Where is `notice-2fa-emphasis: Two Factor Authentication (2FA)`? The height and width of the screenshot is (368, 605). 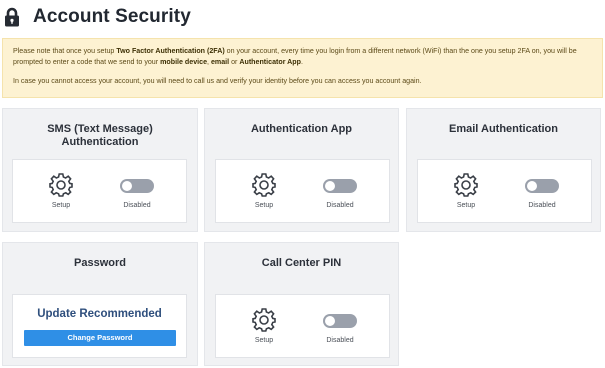
notice-2fa-emphasis: Two Factor Authentication (2FA) is located at coordinates (170, 51).